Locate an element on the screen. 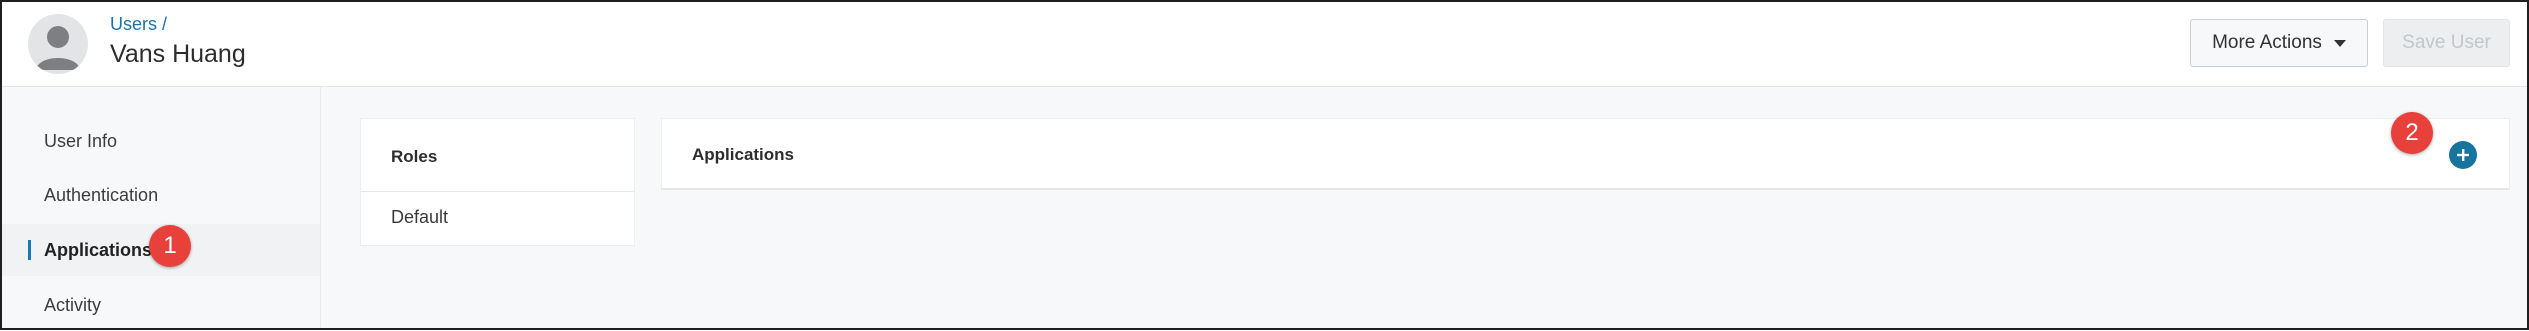 Image resolution: width=2529 pixels, height=331 pixels. role-value: Default is located at coordinates (420, 217).